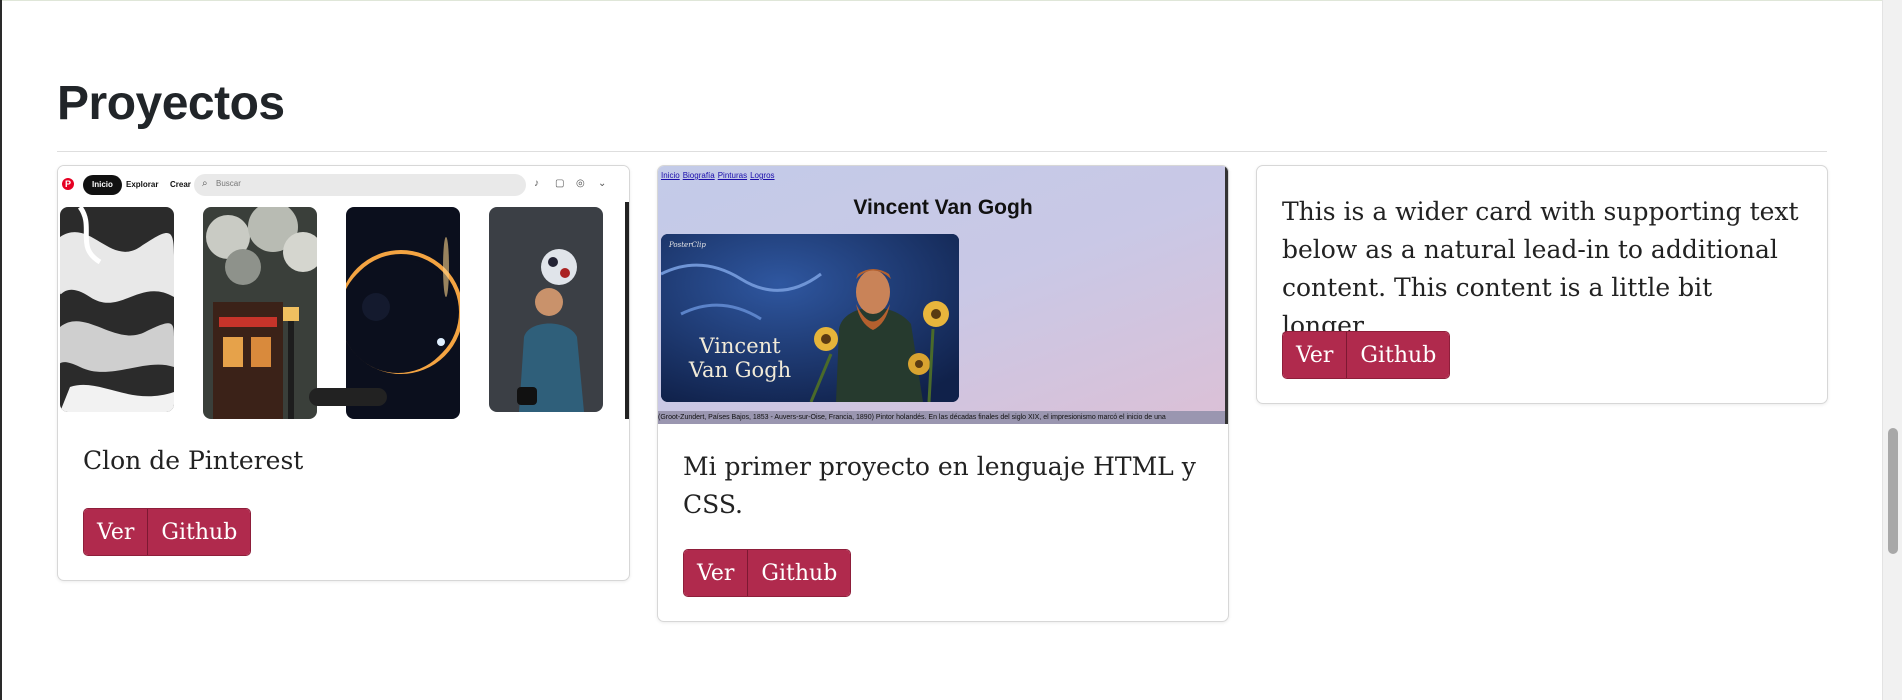 The image size is (1902, 700). I want to click on chevron-down-icon: ⌄, so click(602, 183).